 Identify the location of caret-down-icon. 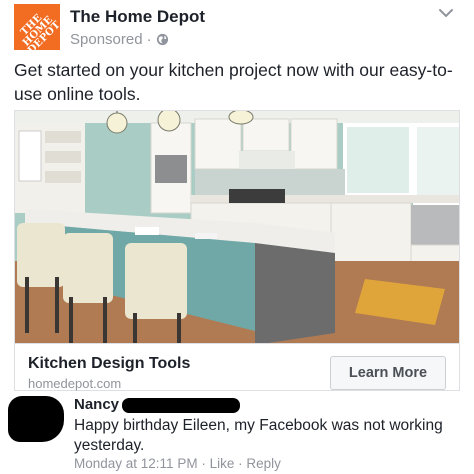
(446, 13).